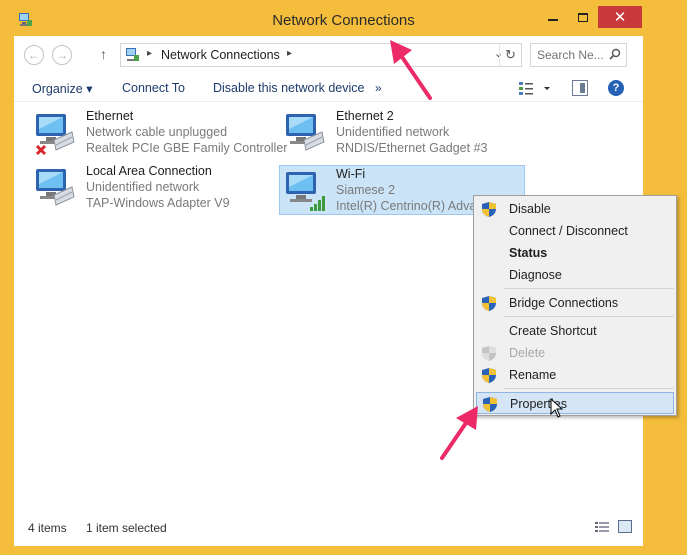 This screenshot has height=555, width=687. I want to click on connection-device: TAP-Windows Adapter V9, so click(158, 203).